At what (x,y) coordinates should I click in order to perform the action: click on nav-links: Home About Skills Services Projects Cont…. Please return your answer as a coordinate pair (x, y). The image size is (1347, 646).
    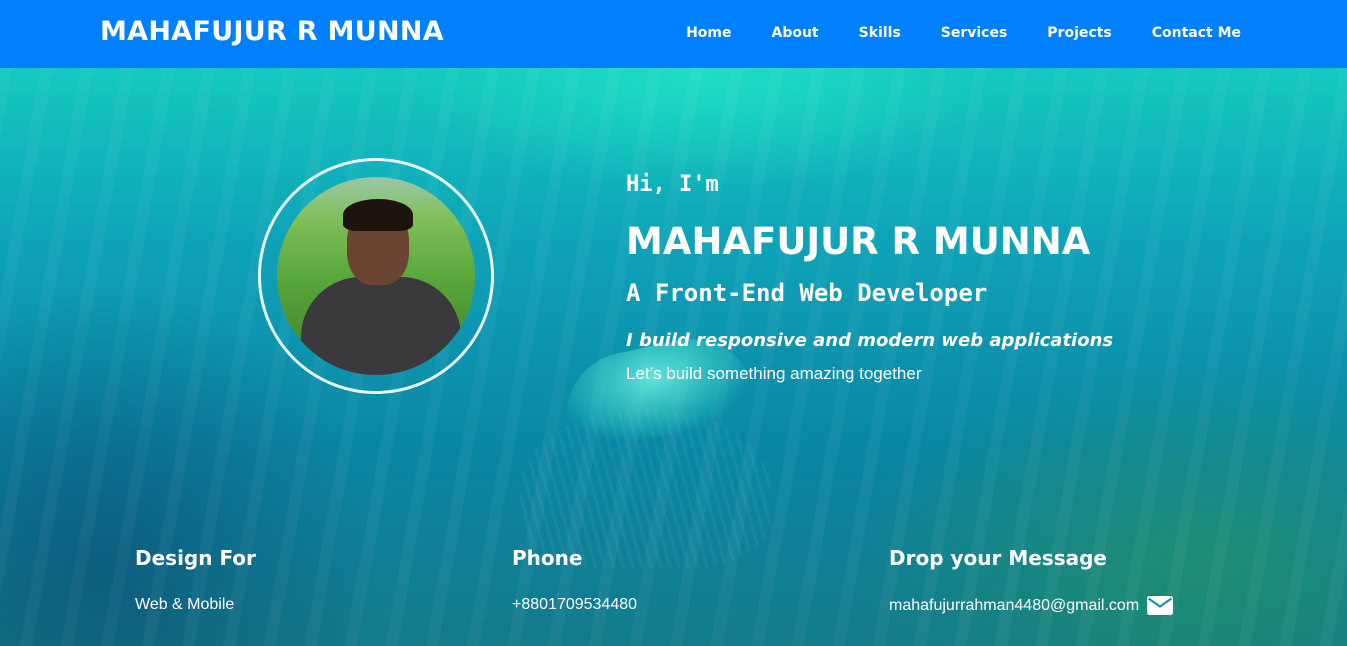
    Looking at the image, I should click on (963, 33).